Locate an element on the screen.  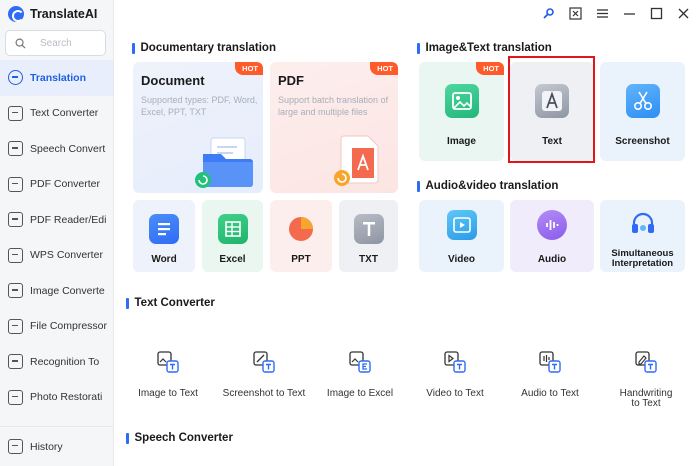
word-label: Word is located at coordinates (164, 259).